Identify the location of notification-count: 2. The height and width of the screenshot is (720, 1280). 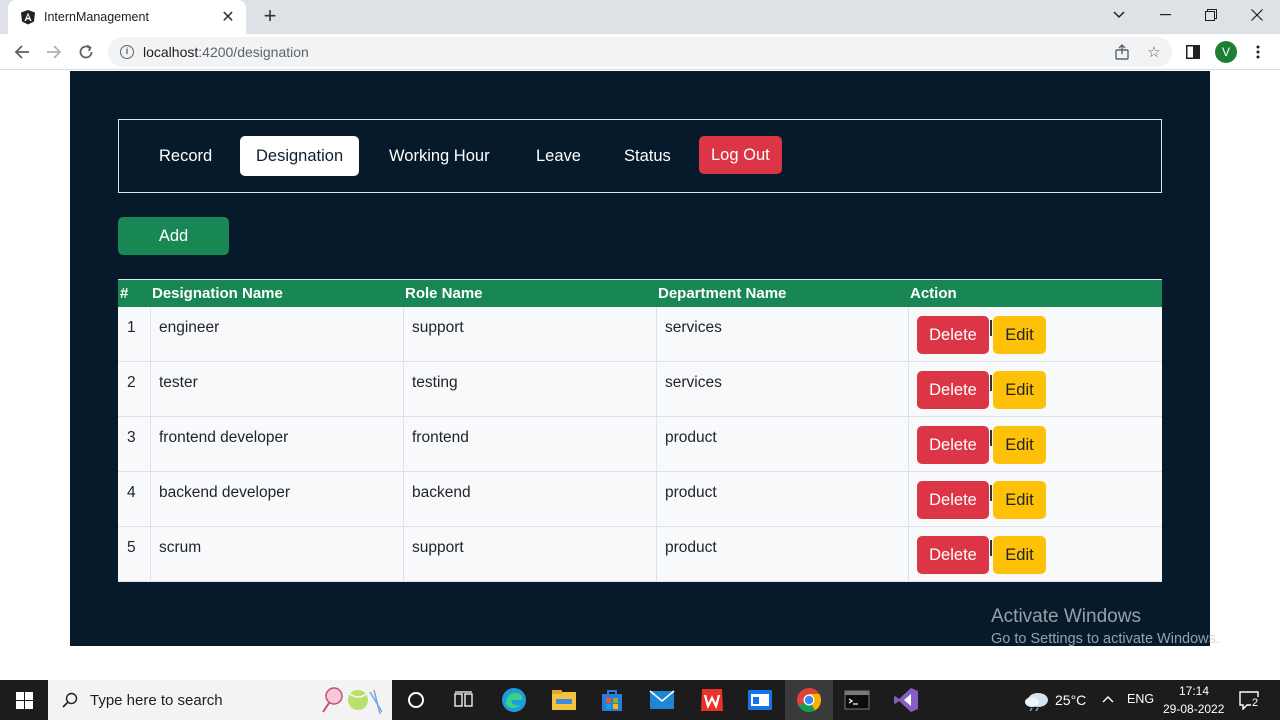
(1255, 703).